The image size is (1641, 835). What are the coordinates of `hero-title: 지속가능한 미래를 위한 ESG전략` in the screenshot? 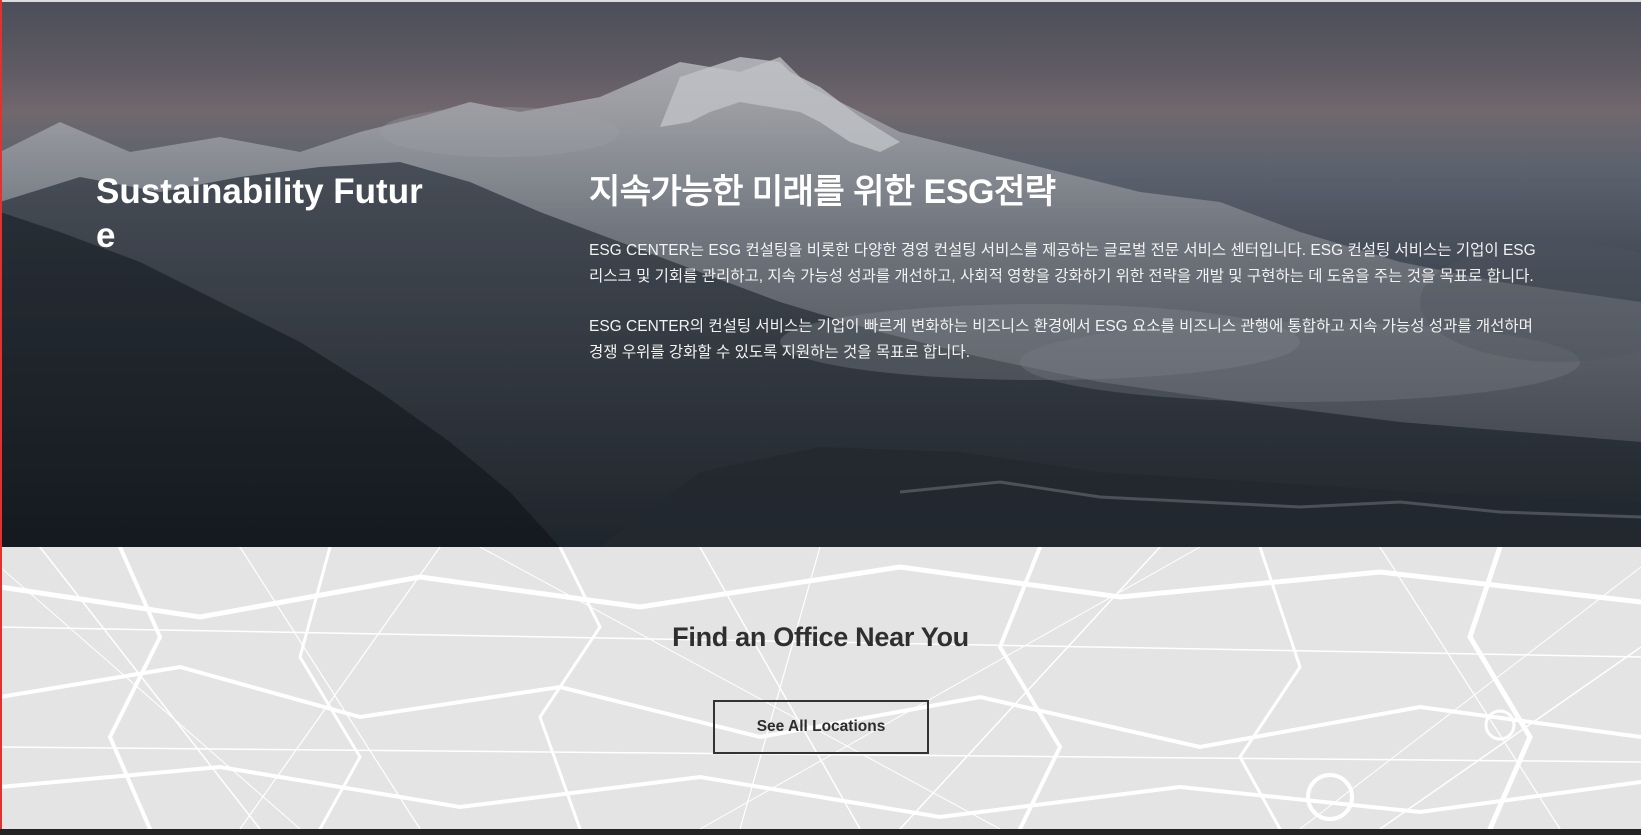 It's located at (822, 192).